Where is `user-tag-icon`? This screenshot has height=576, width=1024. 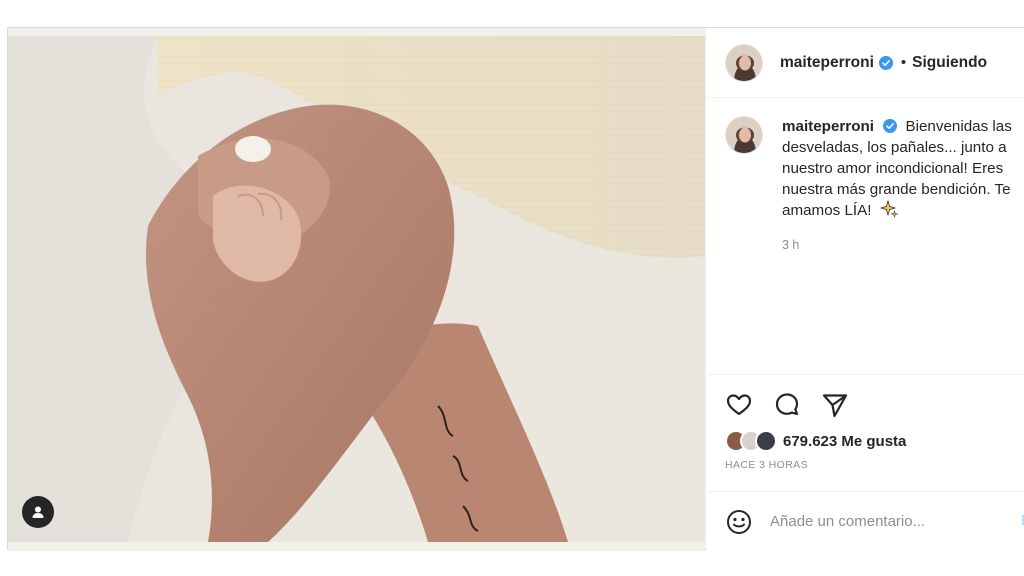 user-tag-icon is located at coordinates (38, 512).